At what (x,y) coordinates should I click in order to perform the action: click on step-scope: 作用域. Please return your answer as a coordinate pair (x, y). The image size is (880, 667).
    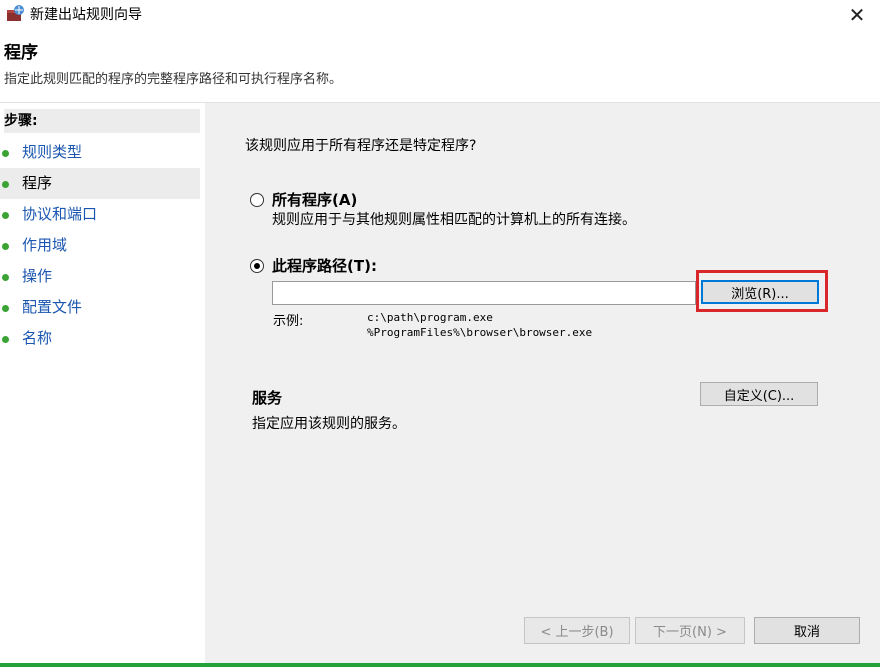
    Looking at the image, I should click on (100, 245).